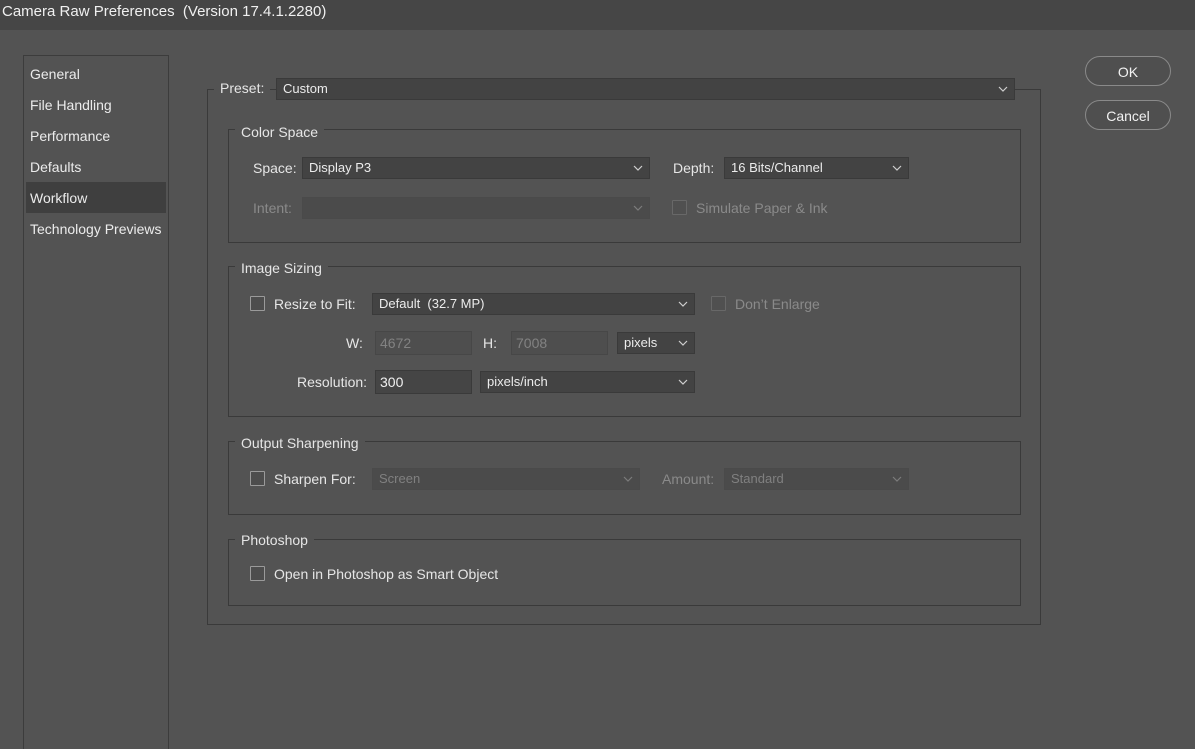 This screenshot has height=749, width=1195. I want to click on height-label: H:, so click(490, 343).